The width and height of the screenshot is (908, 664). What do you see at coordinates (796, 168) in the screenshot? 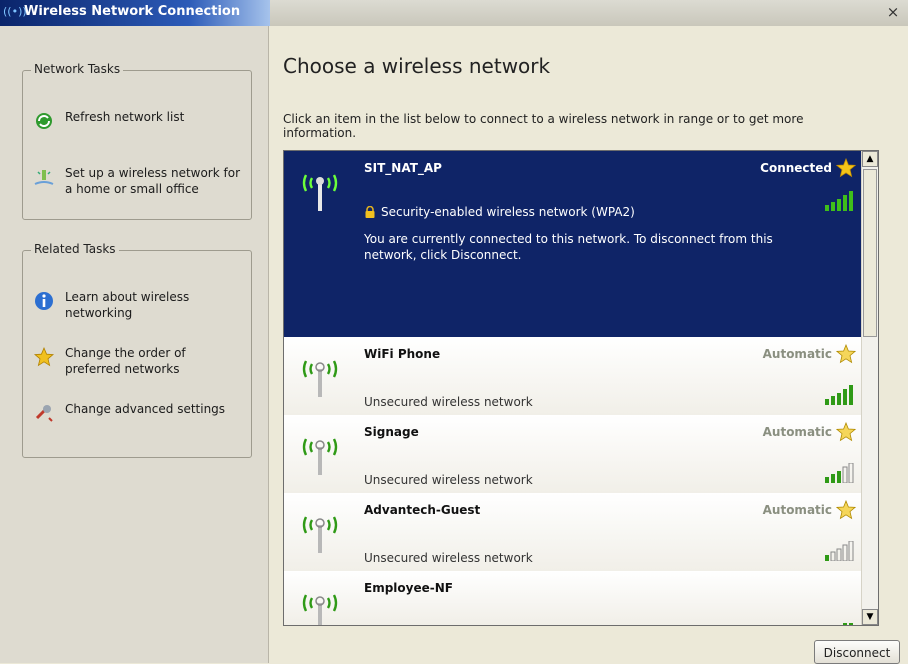
I see `network-status: Connected` at bounding box center [796, 168].